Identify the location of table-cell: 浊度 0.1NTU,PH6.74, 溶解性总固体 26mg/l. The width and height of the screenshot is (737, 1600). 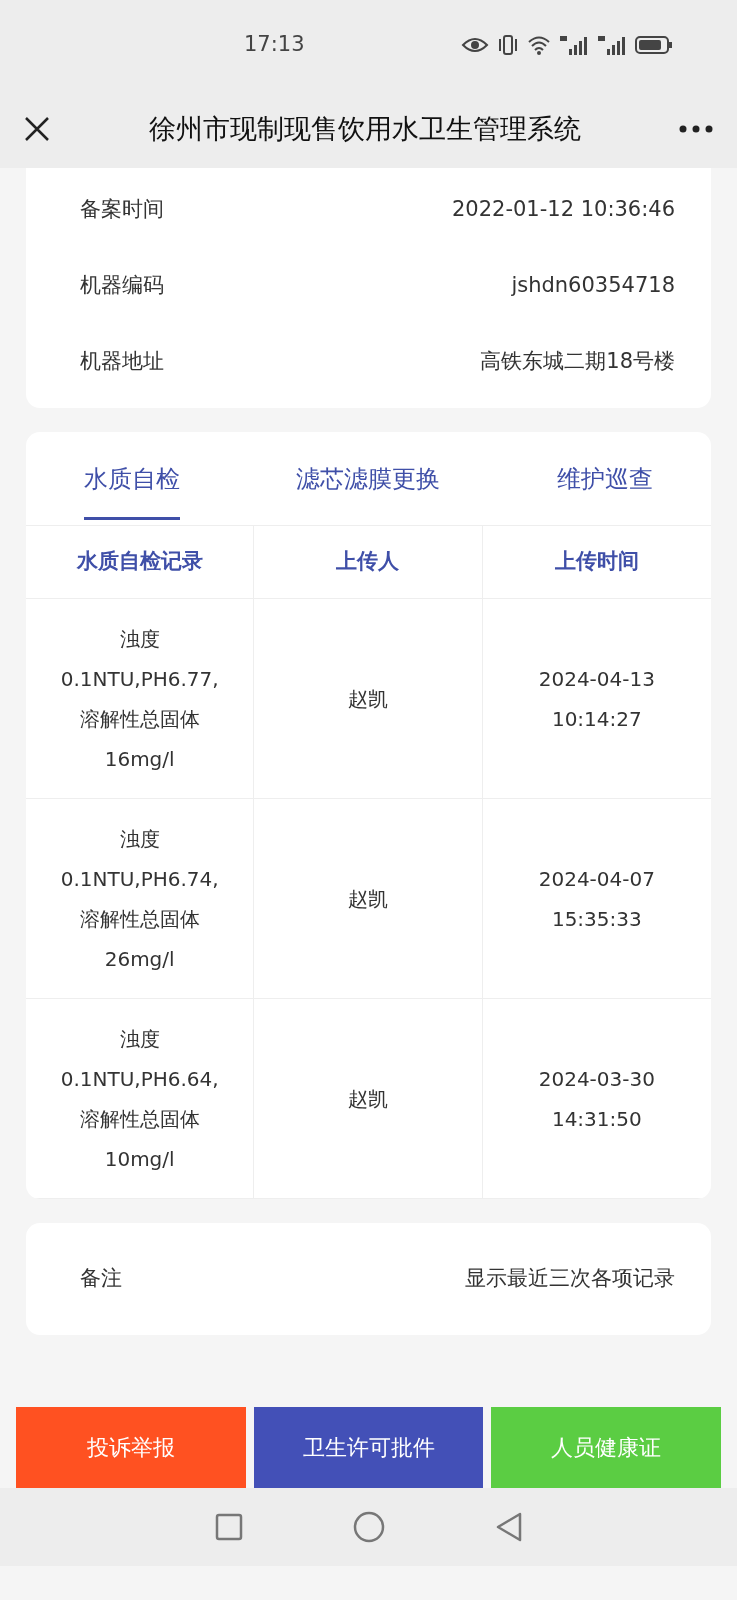
(140, 899).